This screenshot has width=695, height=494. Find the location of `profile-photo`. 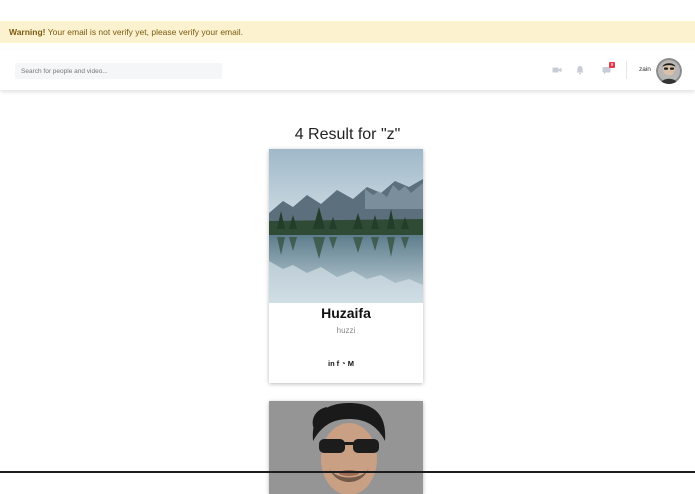

profile-photo is located at coordinates (346, 447).